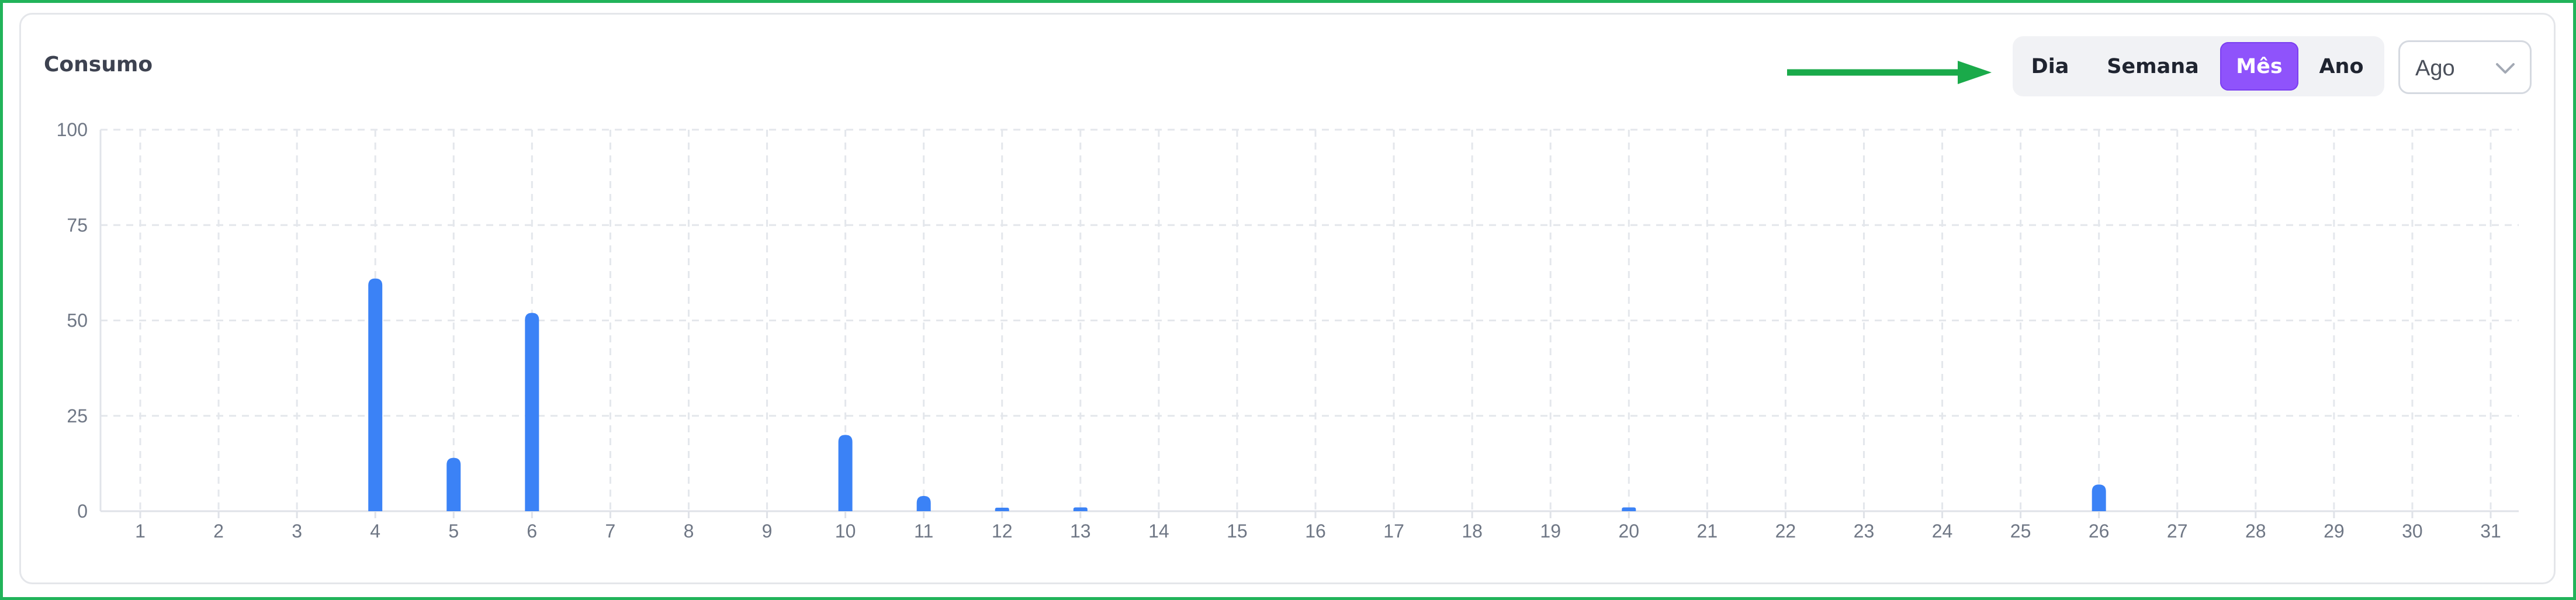  What do you see at coordinates (140, 531) in the screenshot?
I see `x-tick-label: 1` at bounding box center [140, 531].